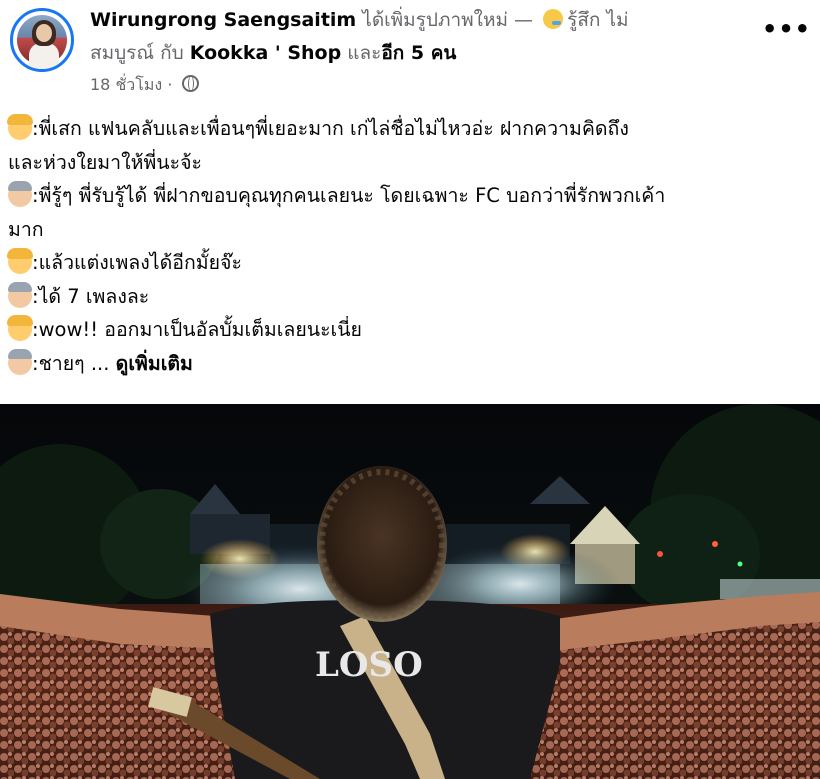 The height and width of the screenshot is (779, 820). What do you see at coordinates (137, 262) in the screenshot?
I see `post-line-text: :แล้วแต่งเพลงได้อีกมั้ยจ๊ะ` at bounding box center [137, 262].